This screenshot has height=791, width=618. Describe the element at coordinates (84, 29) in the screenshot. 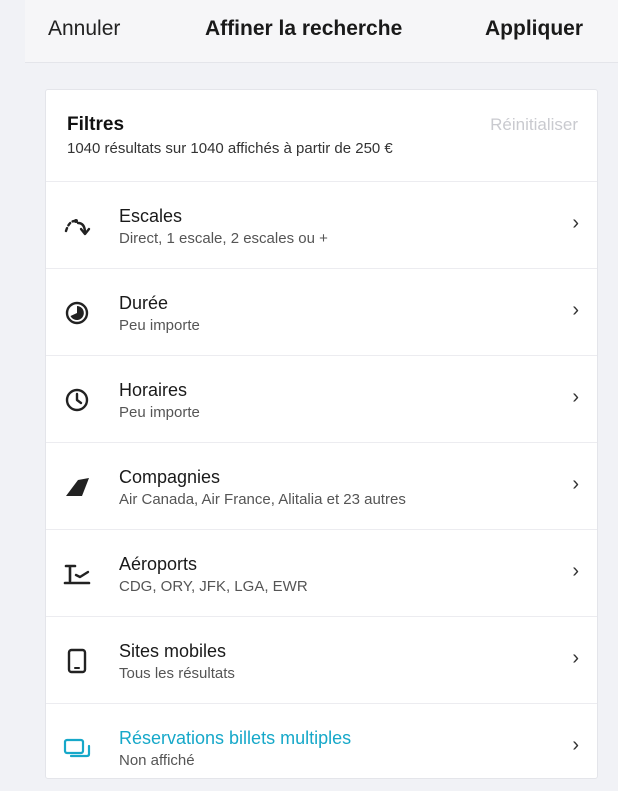

I see `cancel-button: Annuler` at that location.